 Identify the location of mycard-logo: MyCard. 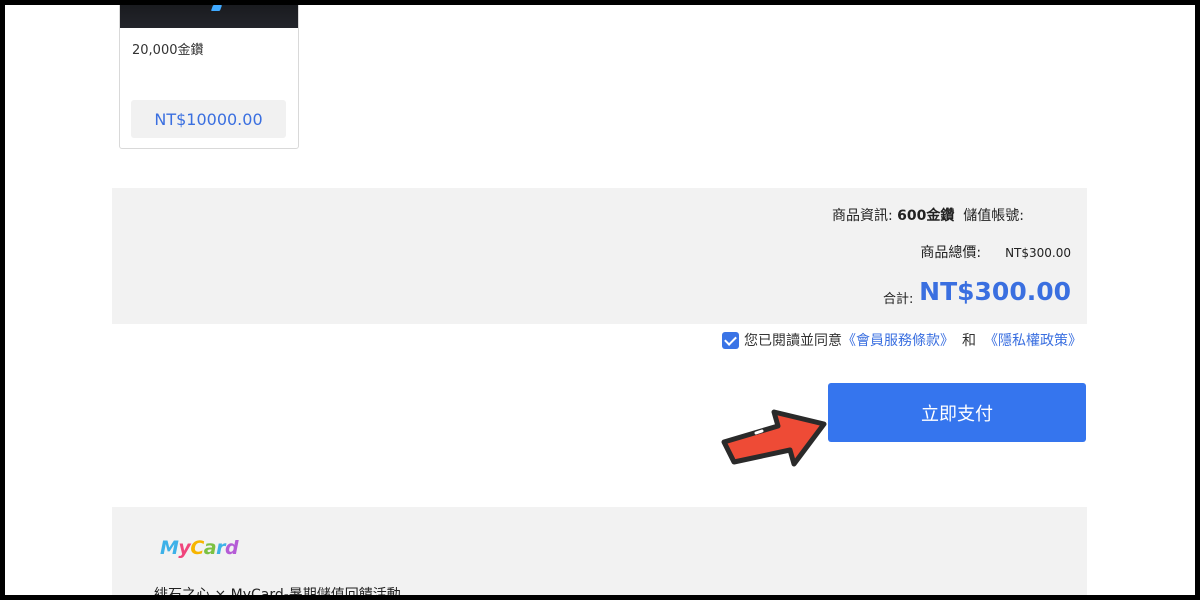
(199, 548).